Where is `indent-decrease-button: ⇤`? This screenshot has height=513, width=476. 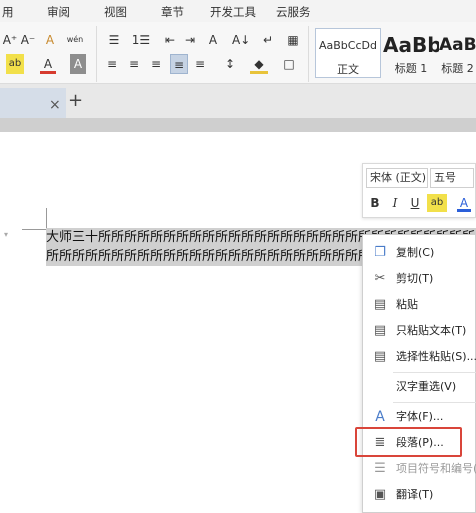
indent-decrease-button: ⇤ is located at coordinates (170, 40).